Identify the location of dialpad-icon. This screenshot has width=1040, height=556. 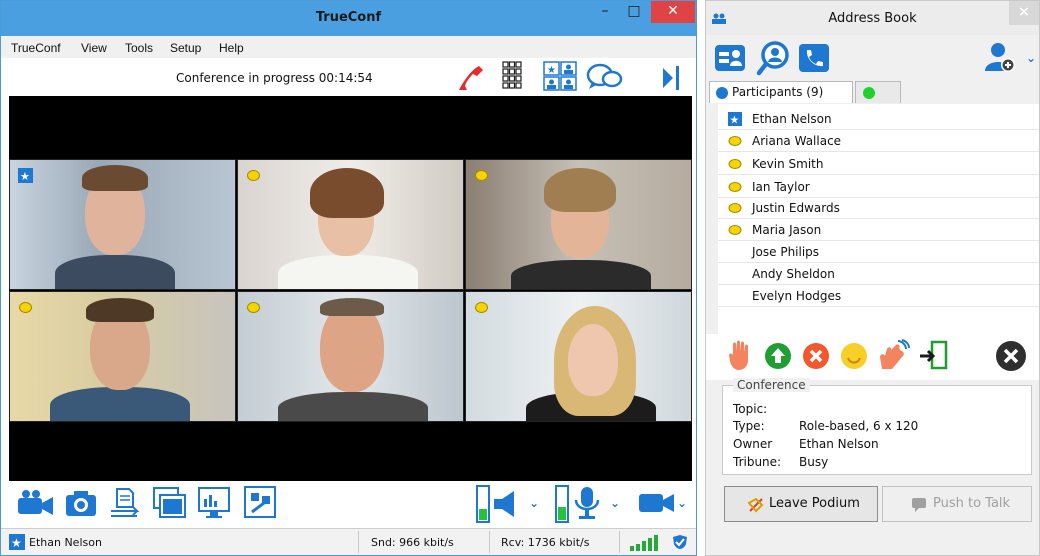
(512, 76).